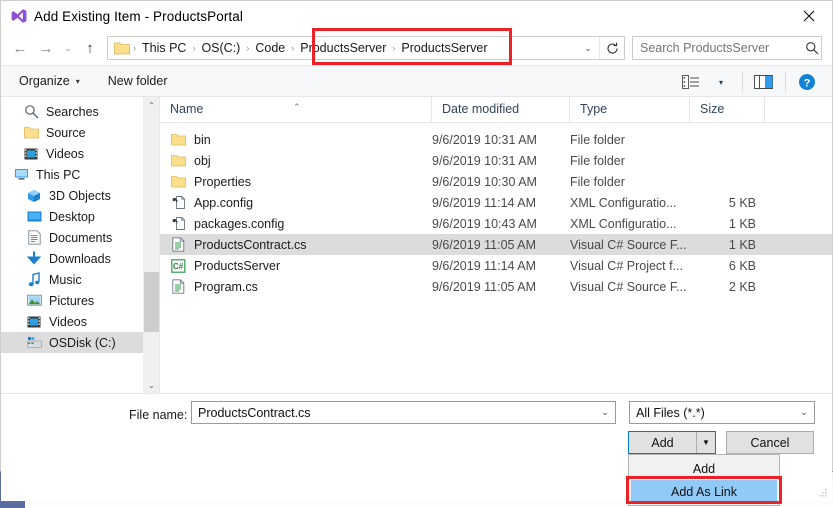  Describe the element at coordinates (663, 442) in the screenshot. I see `add-button: Add` at that location.